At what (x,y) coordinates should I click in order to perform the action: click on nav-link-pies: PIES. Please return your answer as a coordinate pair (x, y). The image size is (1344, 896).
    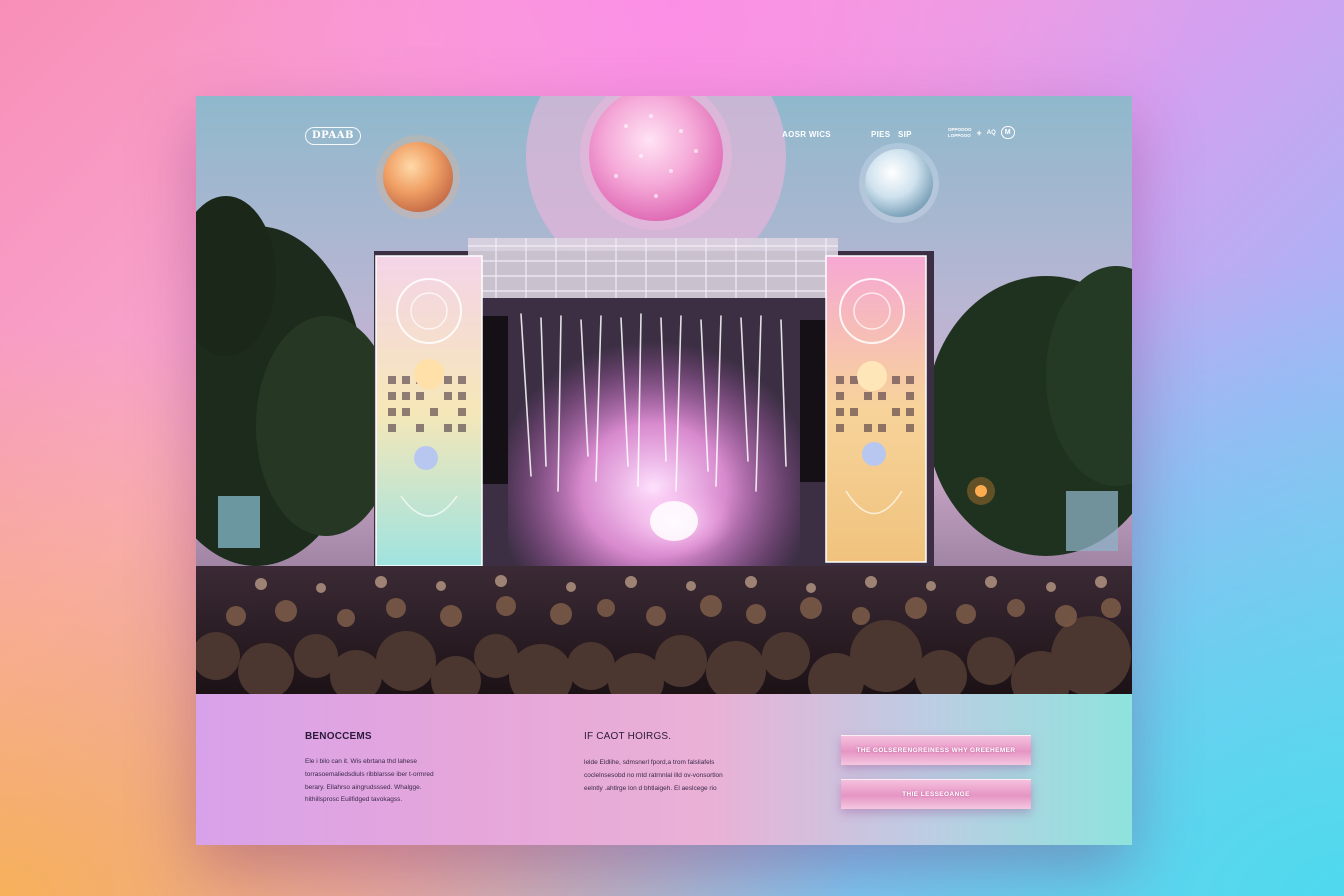
    Looking at the image, I should click on (880, 134).